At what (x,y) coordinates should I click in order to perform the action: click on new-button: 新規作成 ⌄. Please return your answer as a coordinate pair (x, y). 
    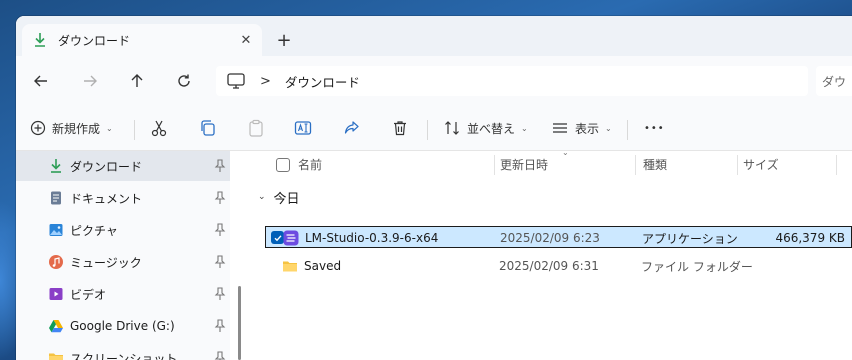
    Looking at the image, I should click on (71, 128).